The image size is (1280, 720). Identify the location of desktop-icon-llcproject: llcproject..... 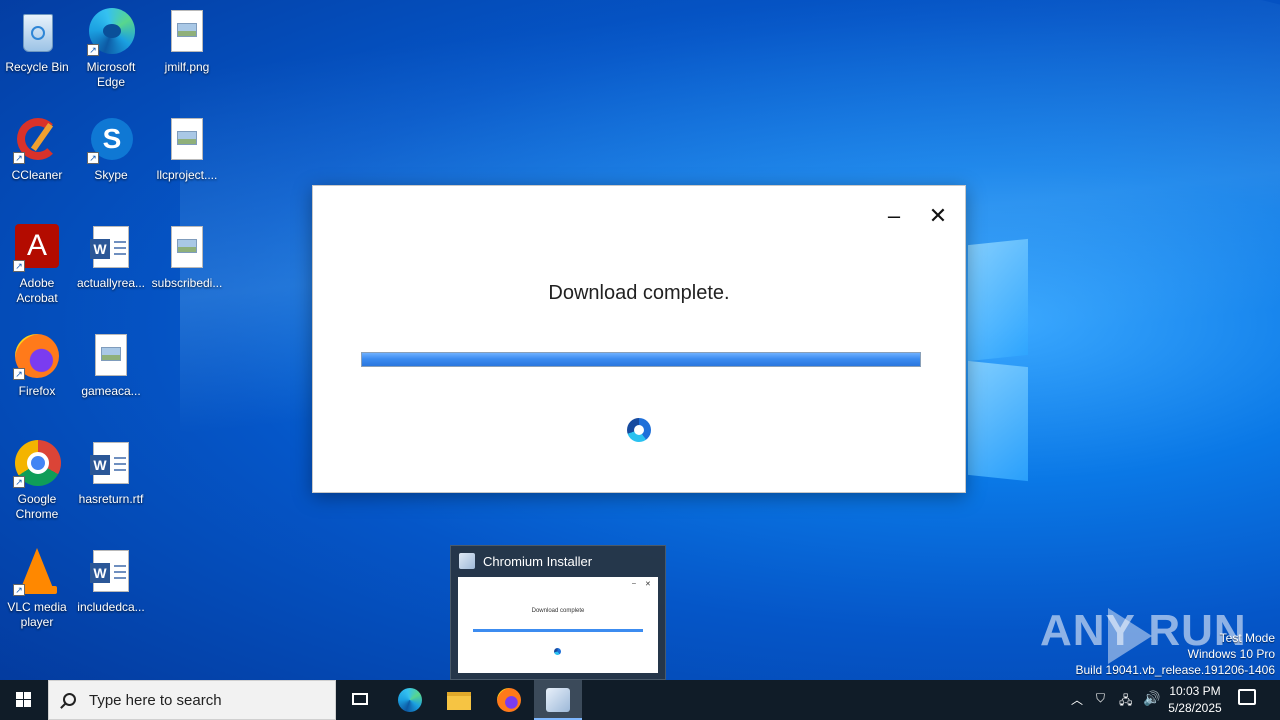
(187, 149).